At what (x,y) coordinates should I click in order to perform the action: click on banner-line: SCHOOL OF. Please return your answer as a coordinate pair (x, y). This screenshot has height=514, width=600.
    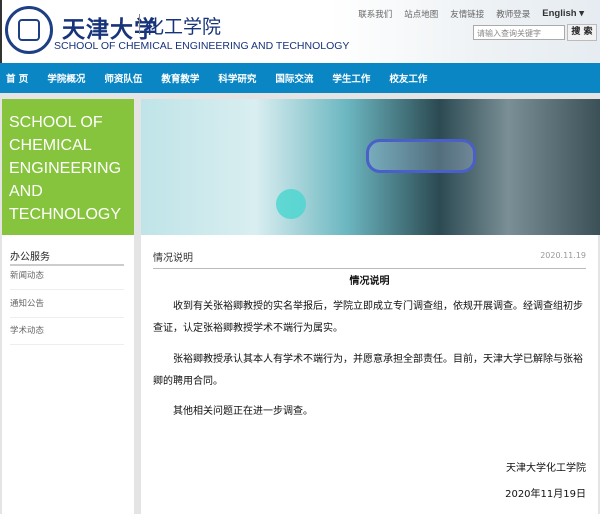
    Looking at the image, I should click on (56, 122).